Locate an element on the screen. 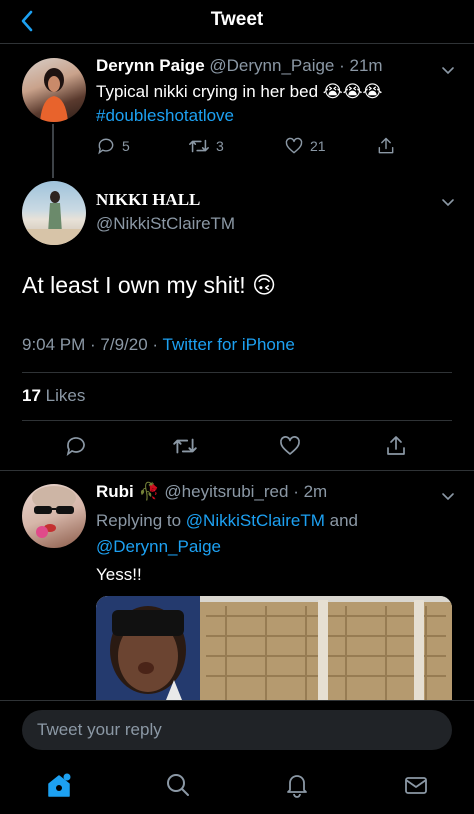 The width and height of the screenshot is (474, 814). reply-bar is located at coordinates (237, 729).